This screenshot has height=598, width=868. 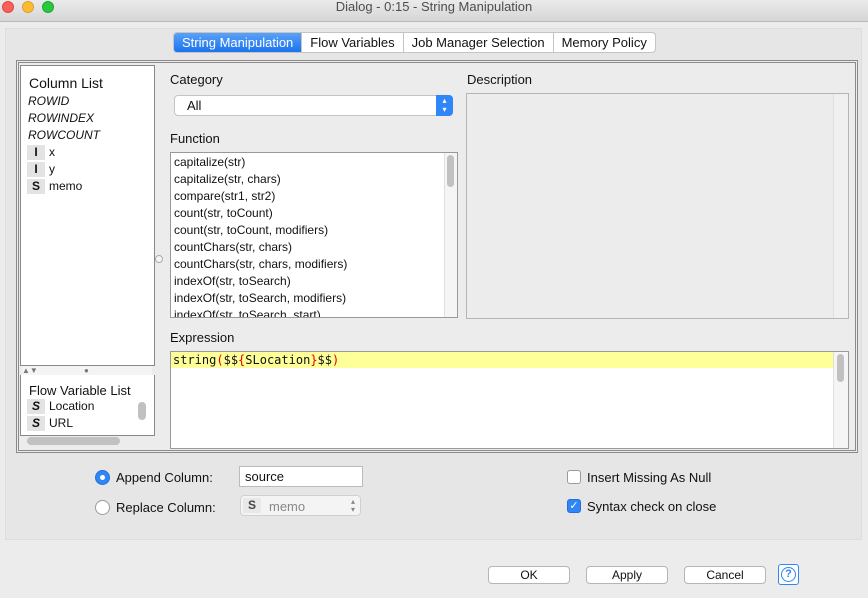 What do you see at coordinates (301, 476) in the screenshot?
I see `append-column-input: source` at bounding box center [301, 476].